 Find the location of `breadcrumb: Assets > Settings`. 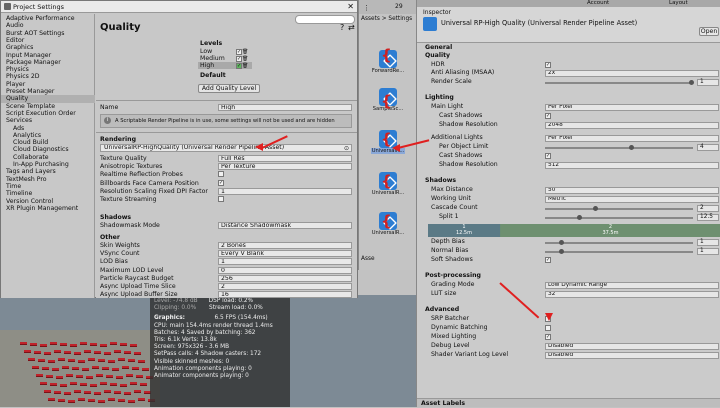

breadcrumb: Assets > Settings is located at coordinates (386, 19).